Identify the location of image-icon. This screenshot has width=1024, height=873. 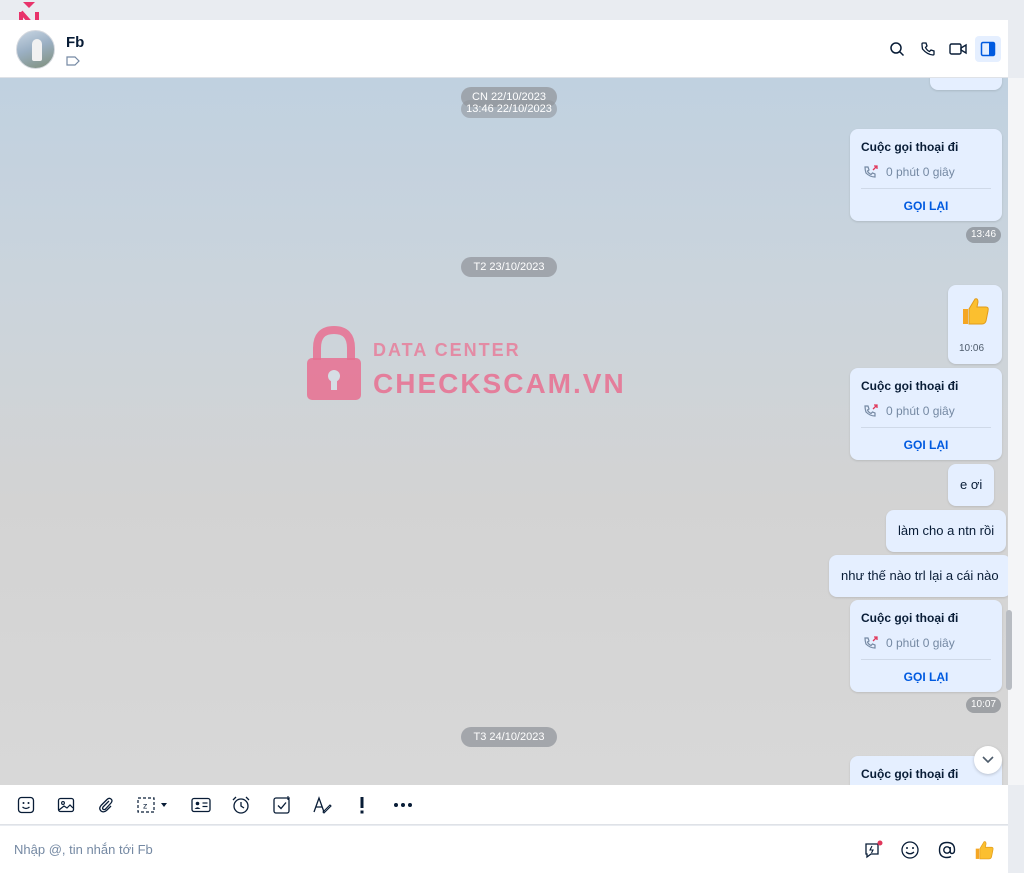
(66, 805).